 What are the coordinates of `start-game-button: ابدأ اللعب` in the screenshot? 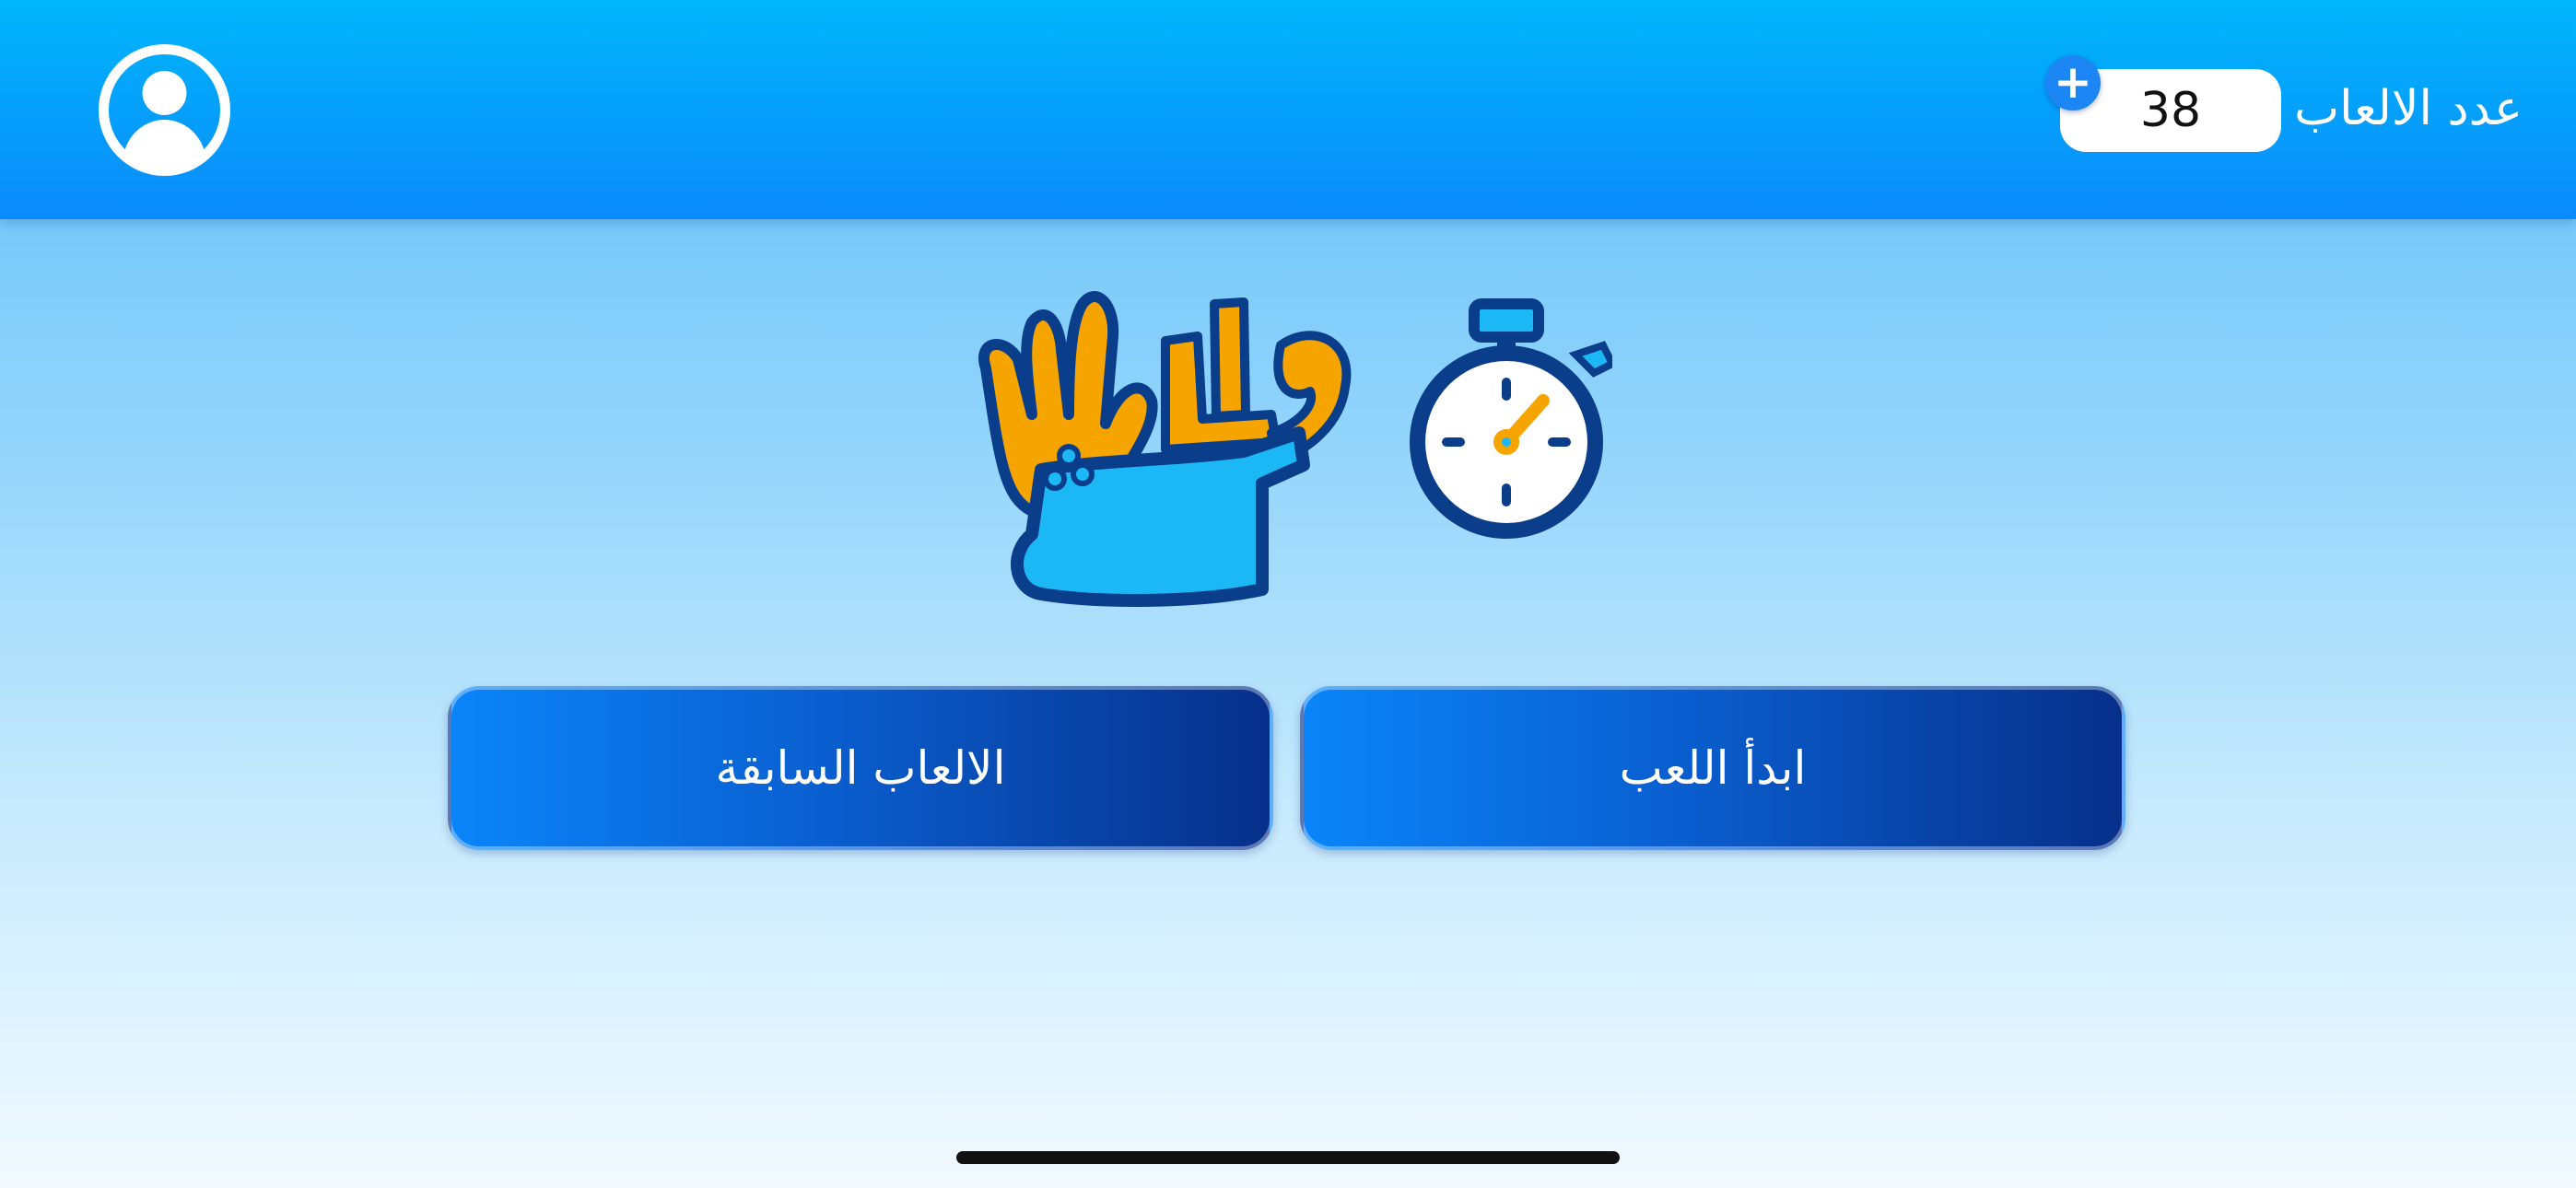 It's located at (1712, 768).